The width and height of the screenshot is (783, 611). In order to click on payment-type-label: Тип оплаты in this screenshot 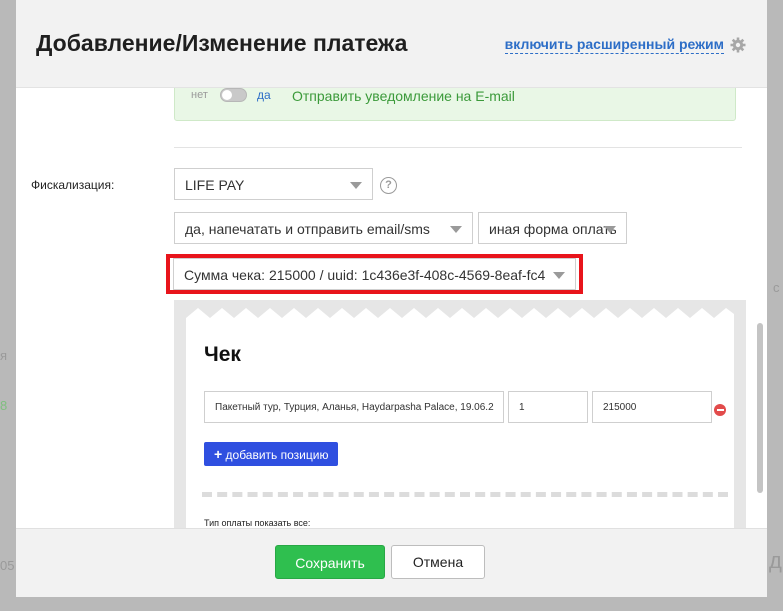, I will do `click(228, 523)`.